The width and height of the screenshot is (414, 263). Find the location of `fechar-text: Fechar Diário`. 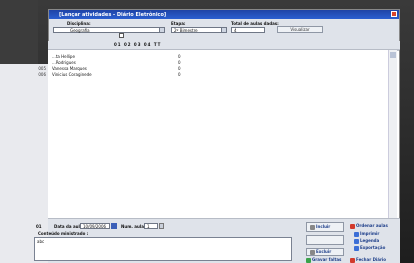

fechar-text: Fechar Diário is located at coordinates (371, 259).